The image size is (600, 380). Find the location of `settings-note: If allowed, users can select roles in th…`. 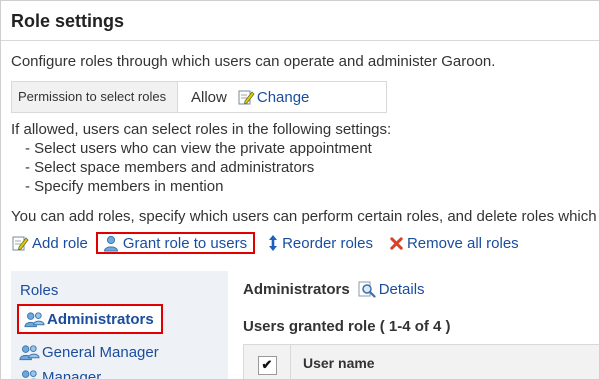

settings-note: If allowed, users can select roles in th… is located at coordinates (201, 158).